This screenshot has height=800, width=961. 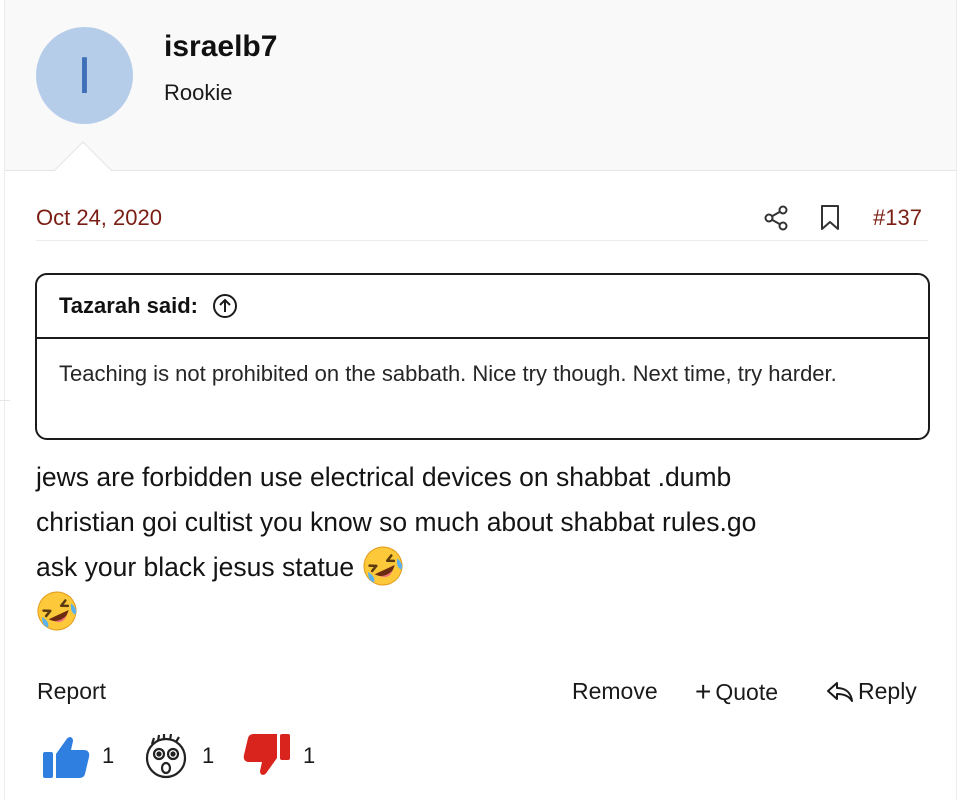 What do you see at coordinates (71, 691) in the screenshot?
I see `report-link: Report` at bounding box center [71, 691].